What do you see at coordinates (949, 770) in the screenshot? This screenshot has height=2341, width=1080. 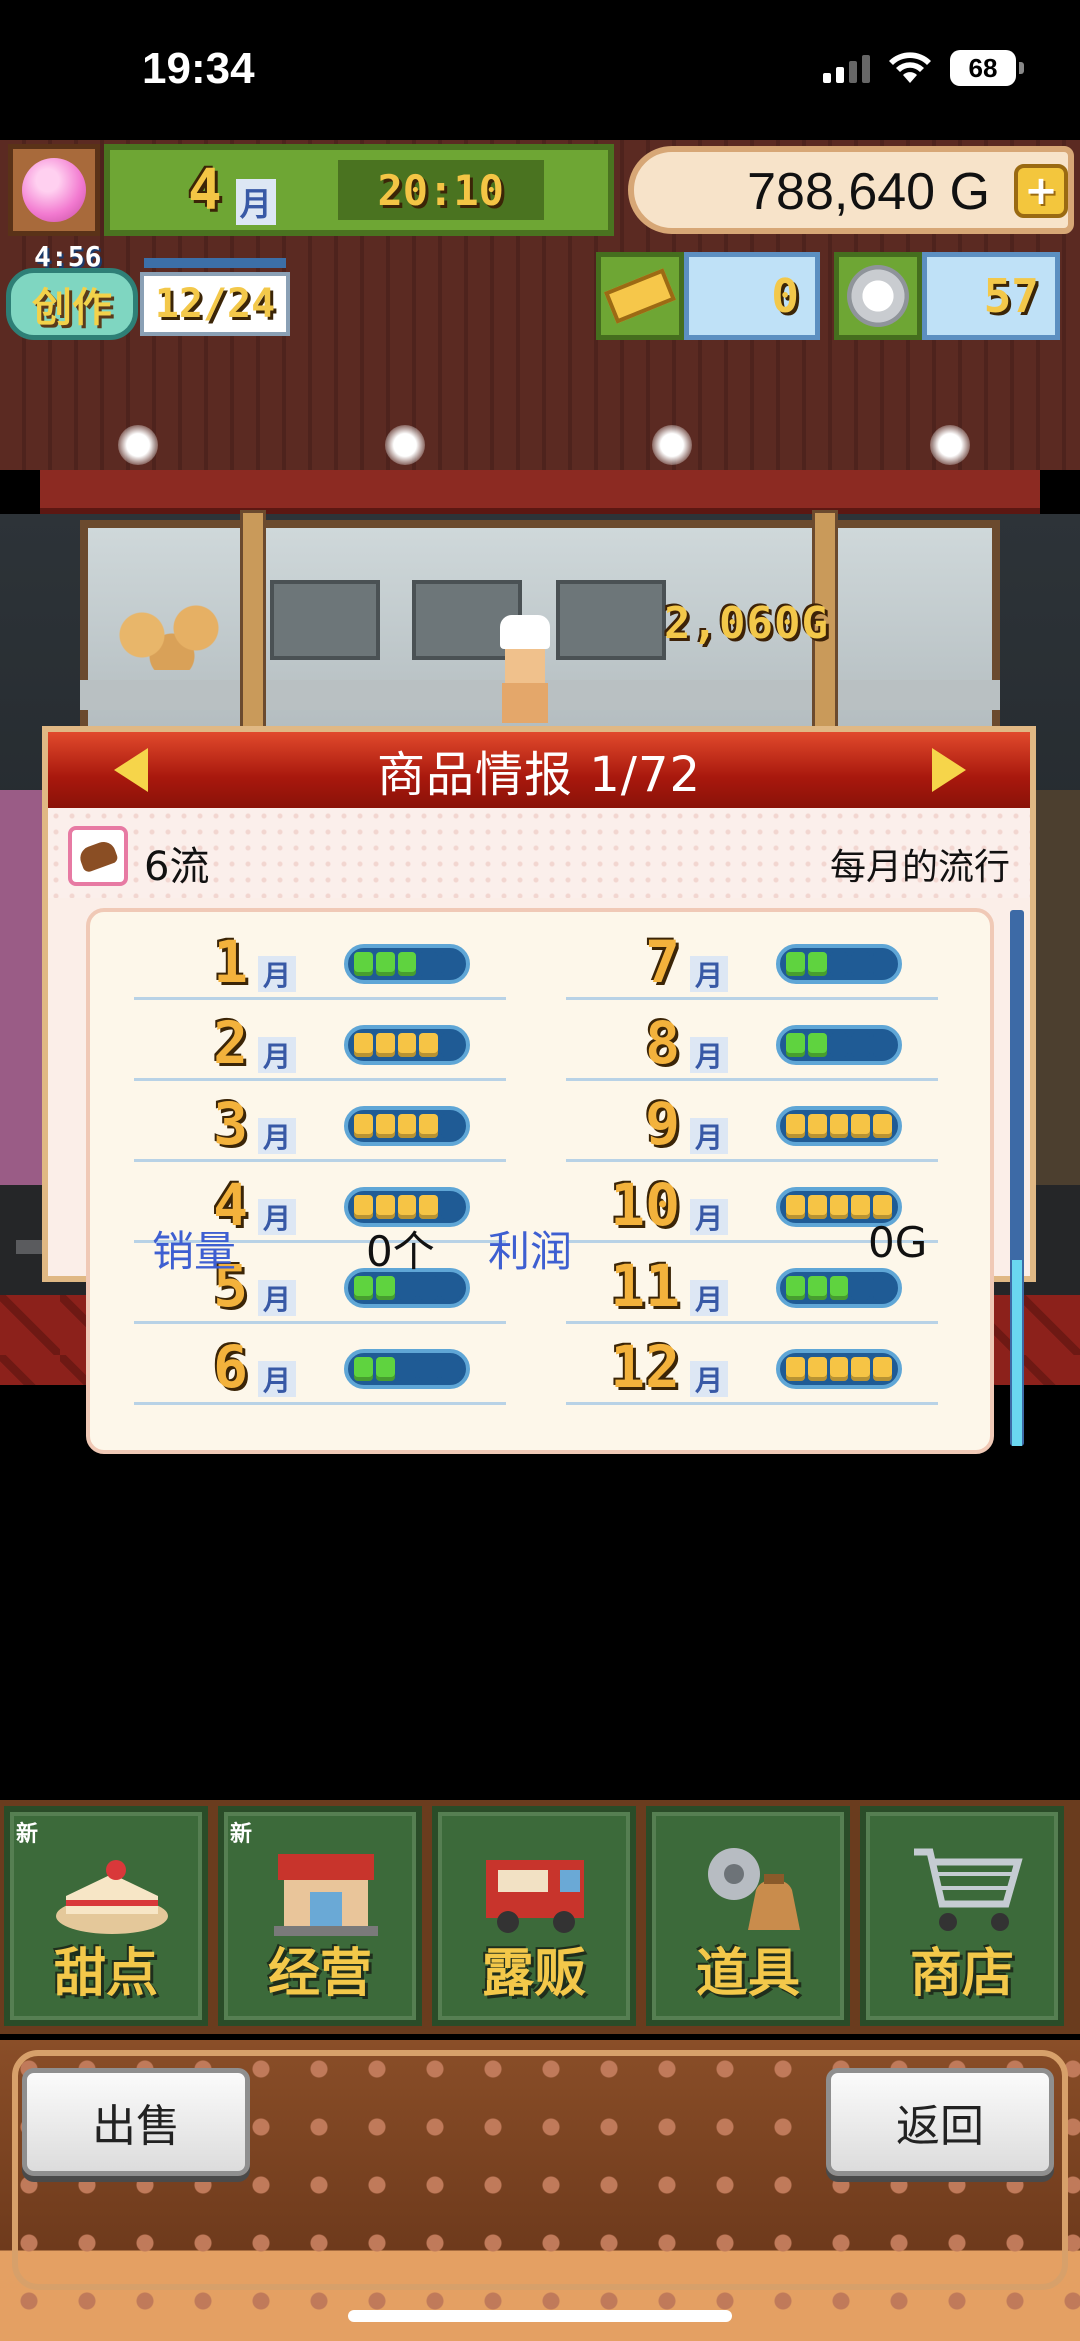 I see `next-arrow-icon` at bounding box center [949, 770].